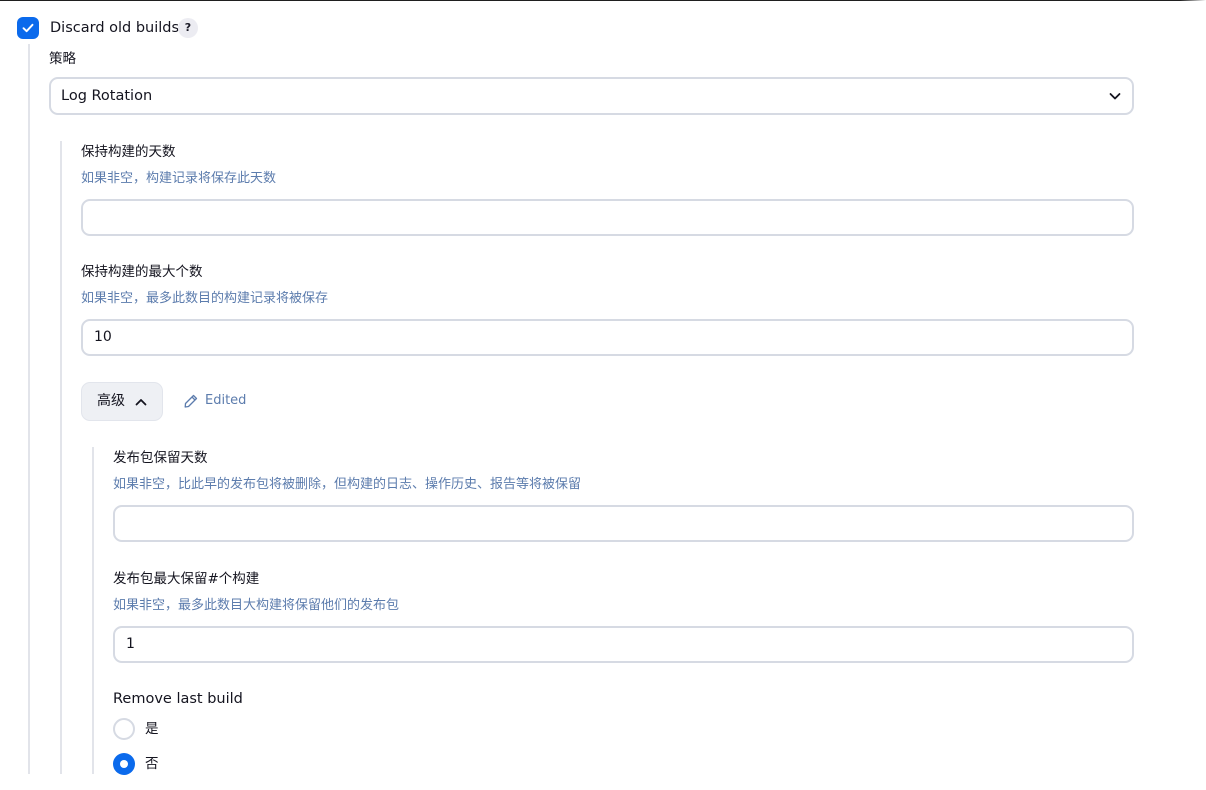 The height and width of the screenshot is (790, 1206). What do you see at coordinates (93, 610) in the screenshot?
I see `advanced-guide-line` at bounding box center [93, 610].